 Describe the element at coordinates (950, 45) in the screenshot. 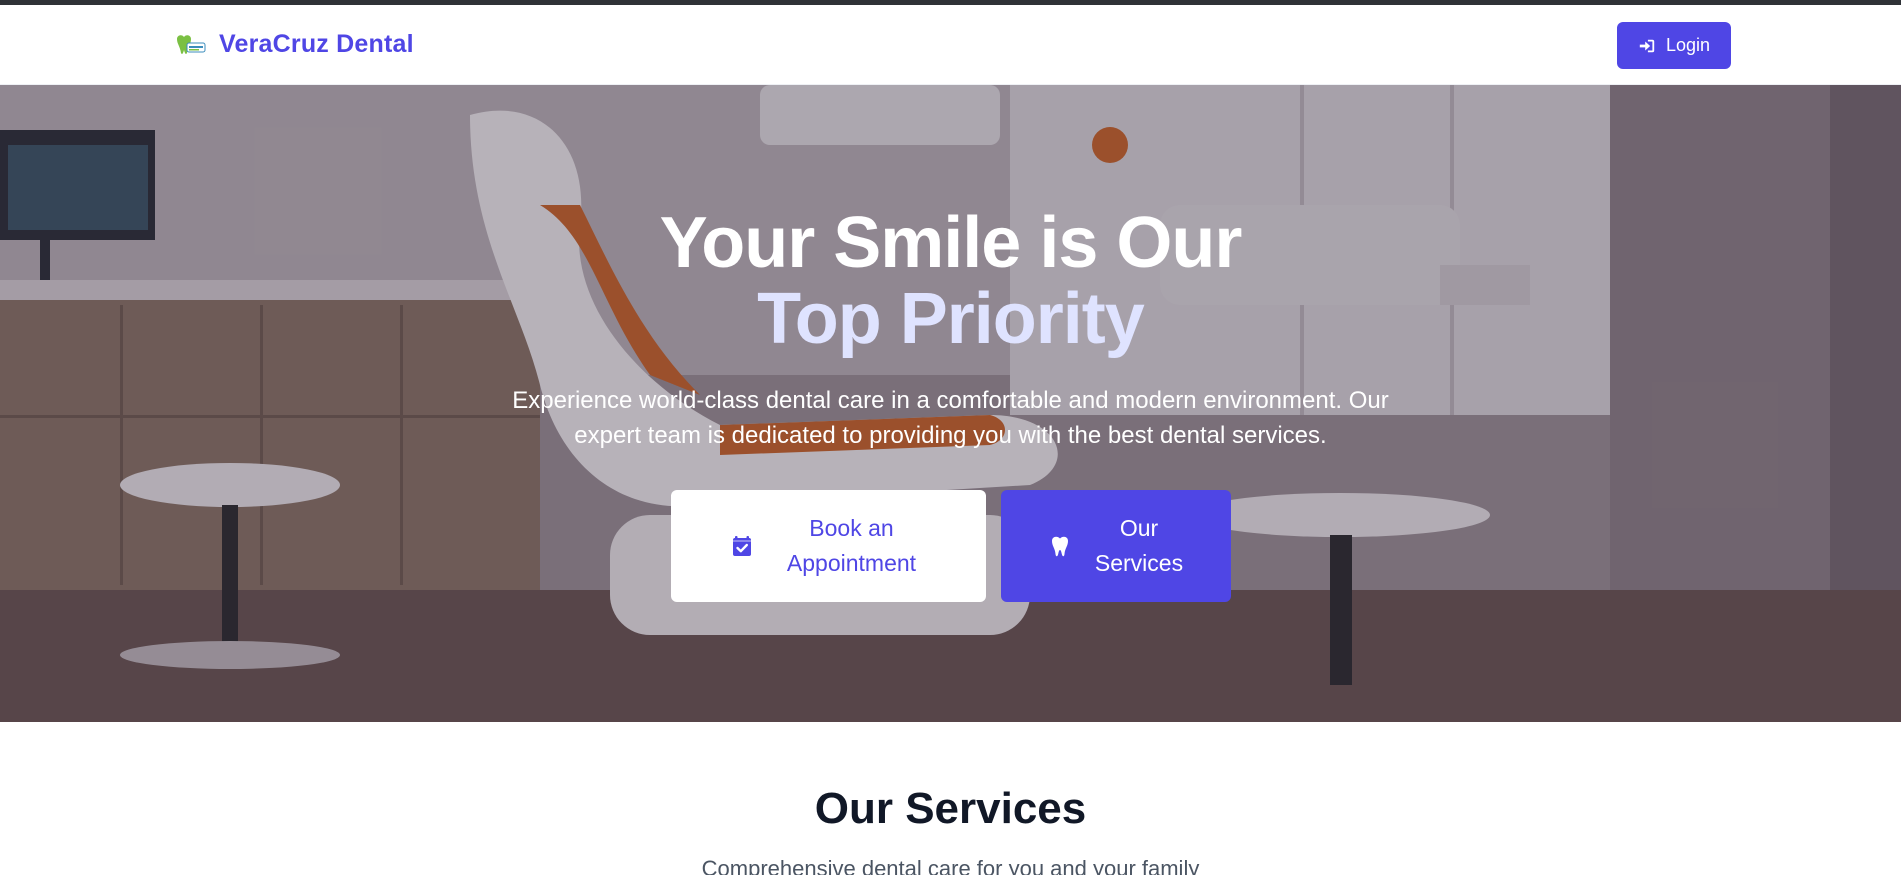

I see `navbar: VeraCruz Dental Login` at that location.